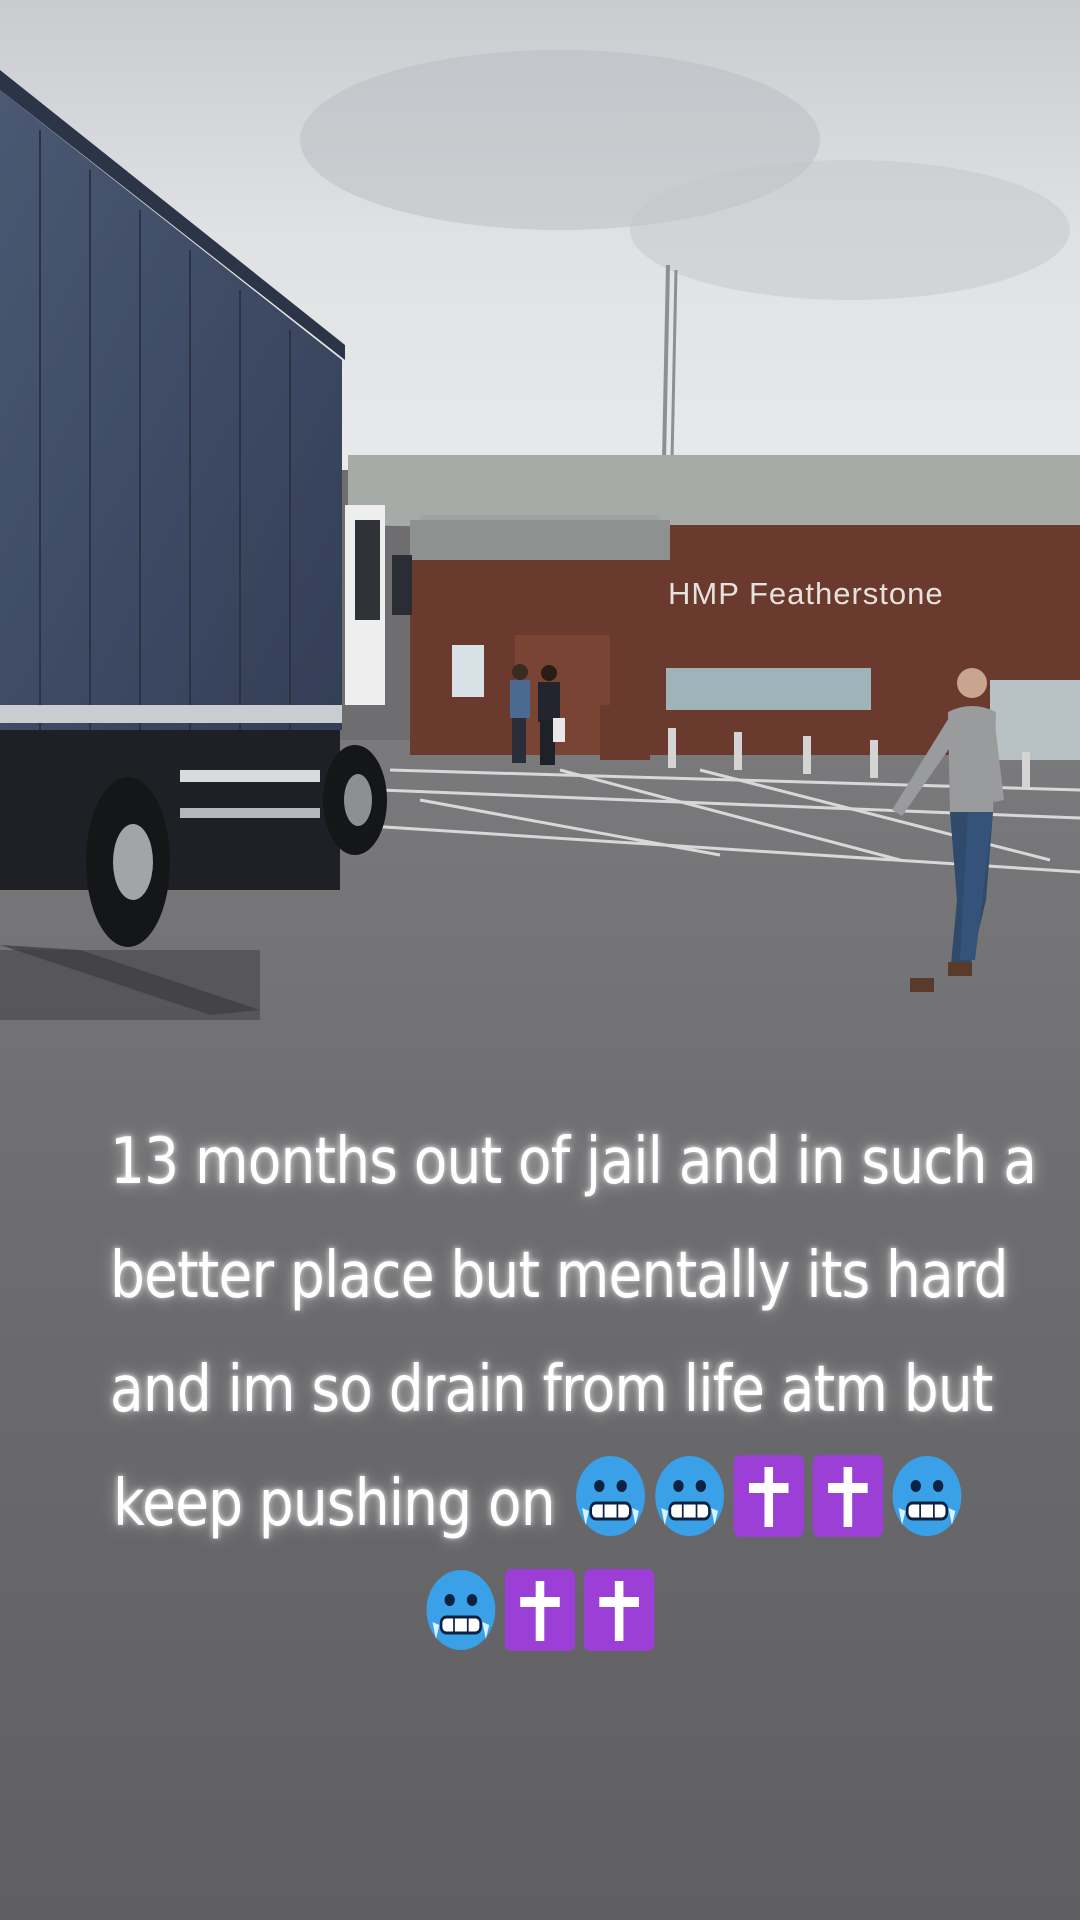  Describe the element at coordinates (402, 585) in the screenshot. I see `side-mirror` at that location.